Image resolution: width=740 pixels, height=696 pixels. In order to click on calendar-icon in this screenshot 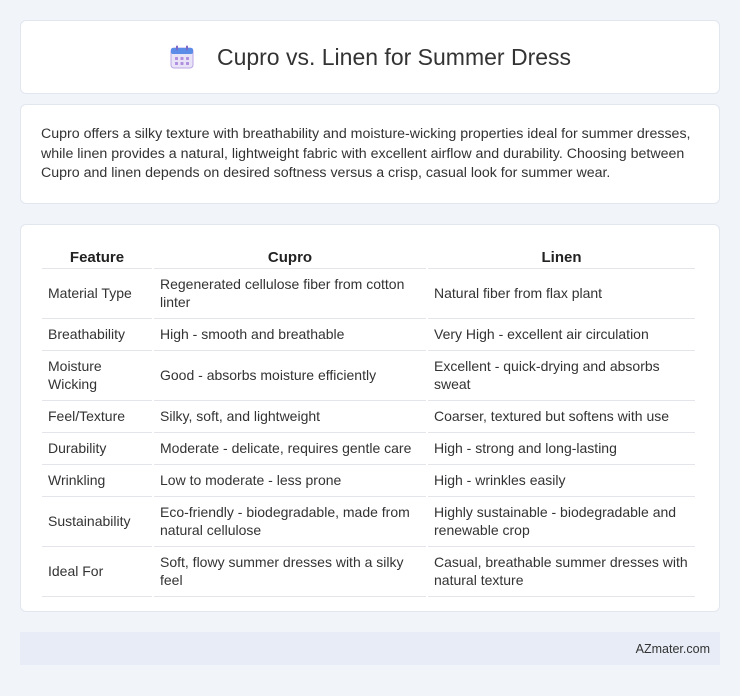, I will do `click(182, 57)`.